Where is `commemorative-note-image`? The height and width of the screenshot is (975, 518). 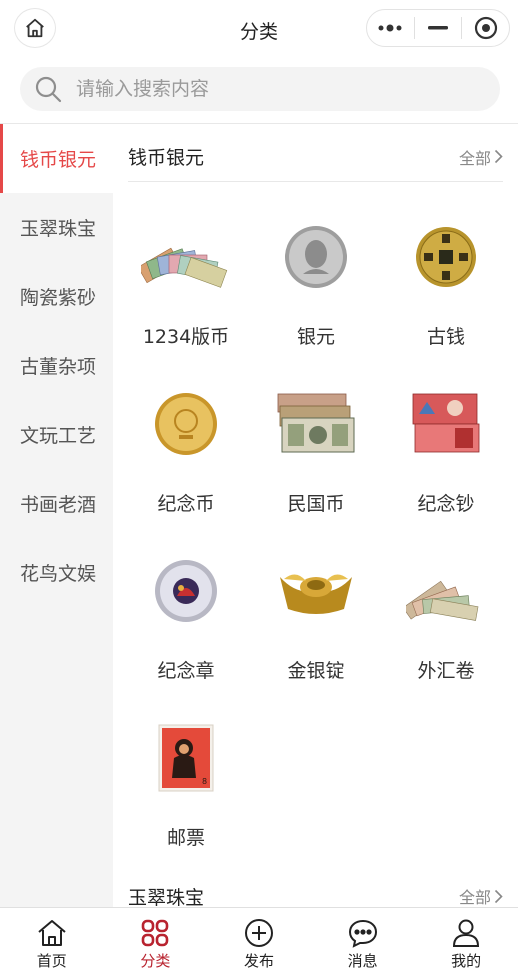
commemorative-note-image is located at coordinates (446, 424).